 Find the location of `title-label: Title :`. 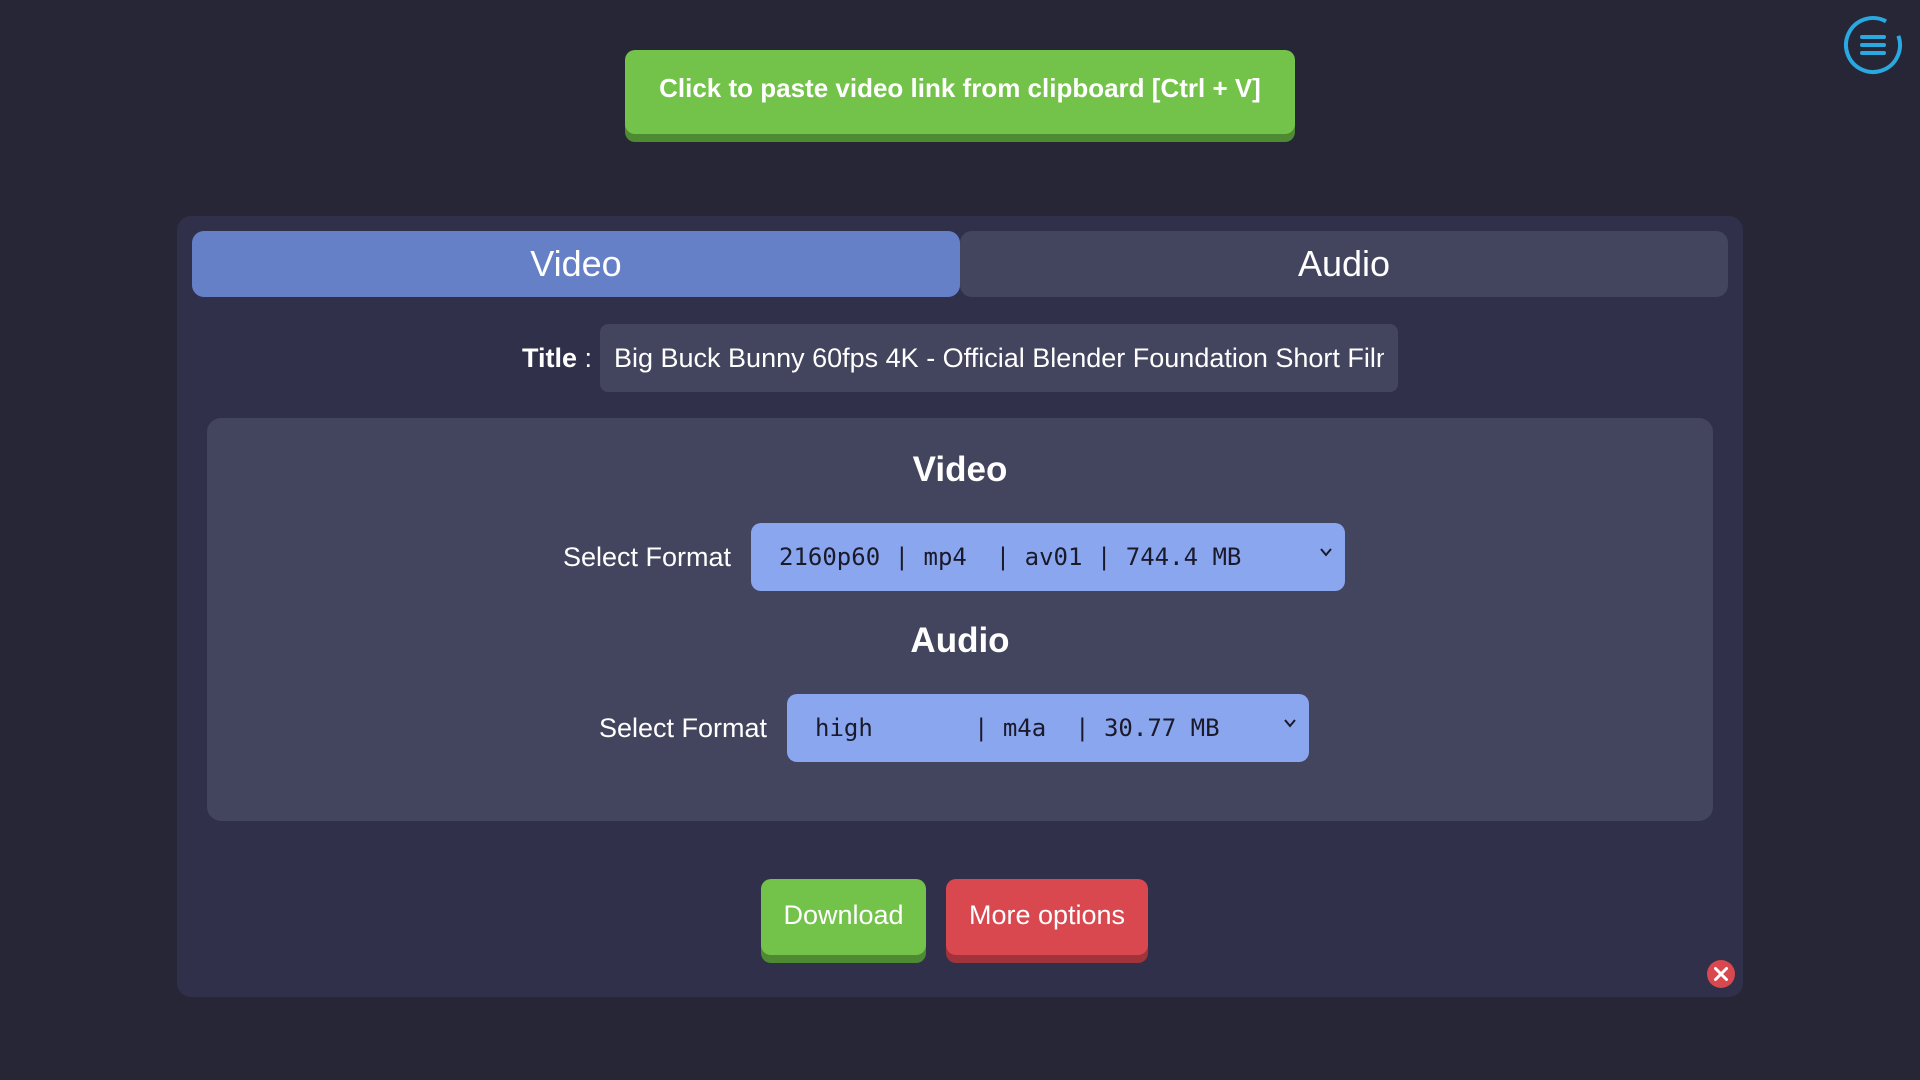

title-label: Title : is located at coordinates (557, 358).